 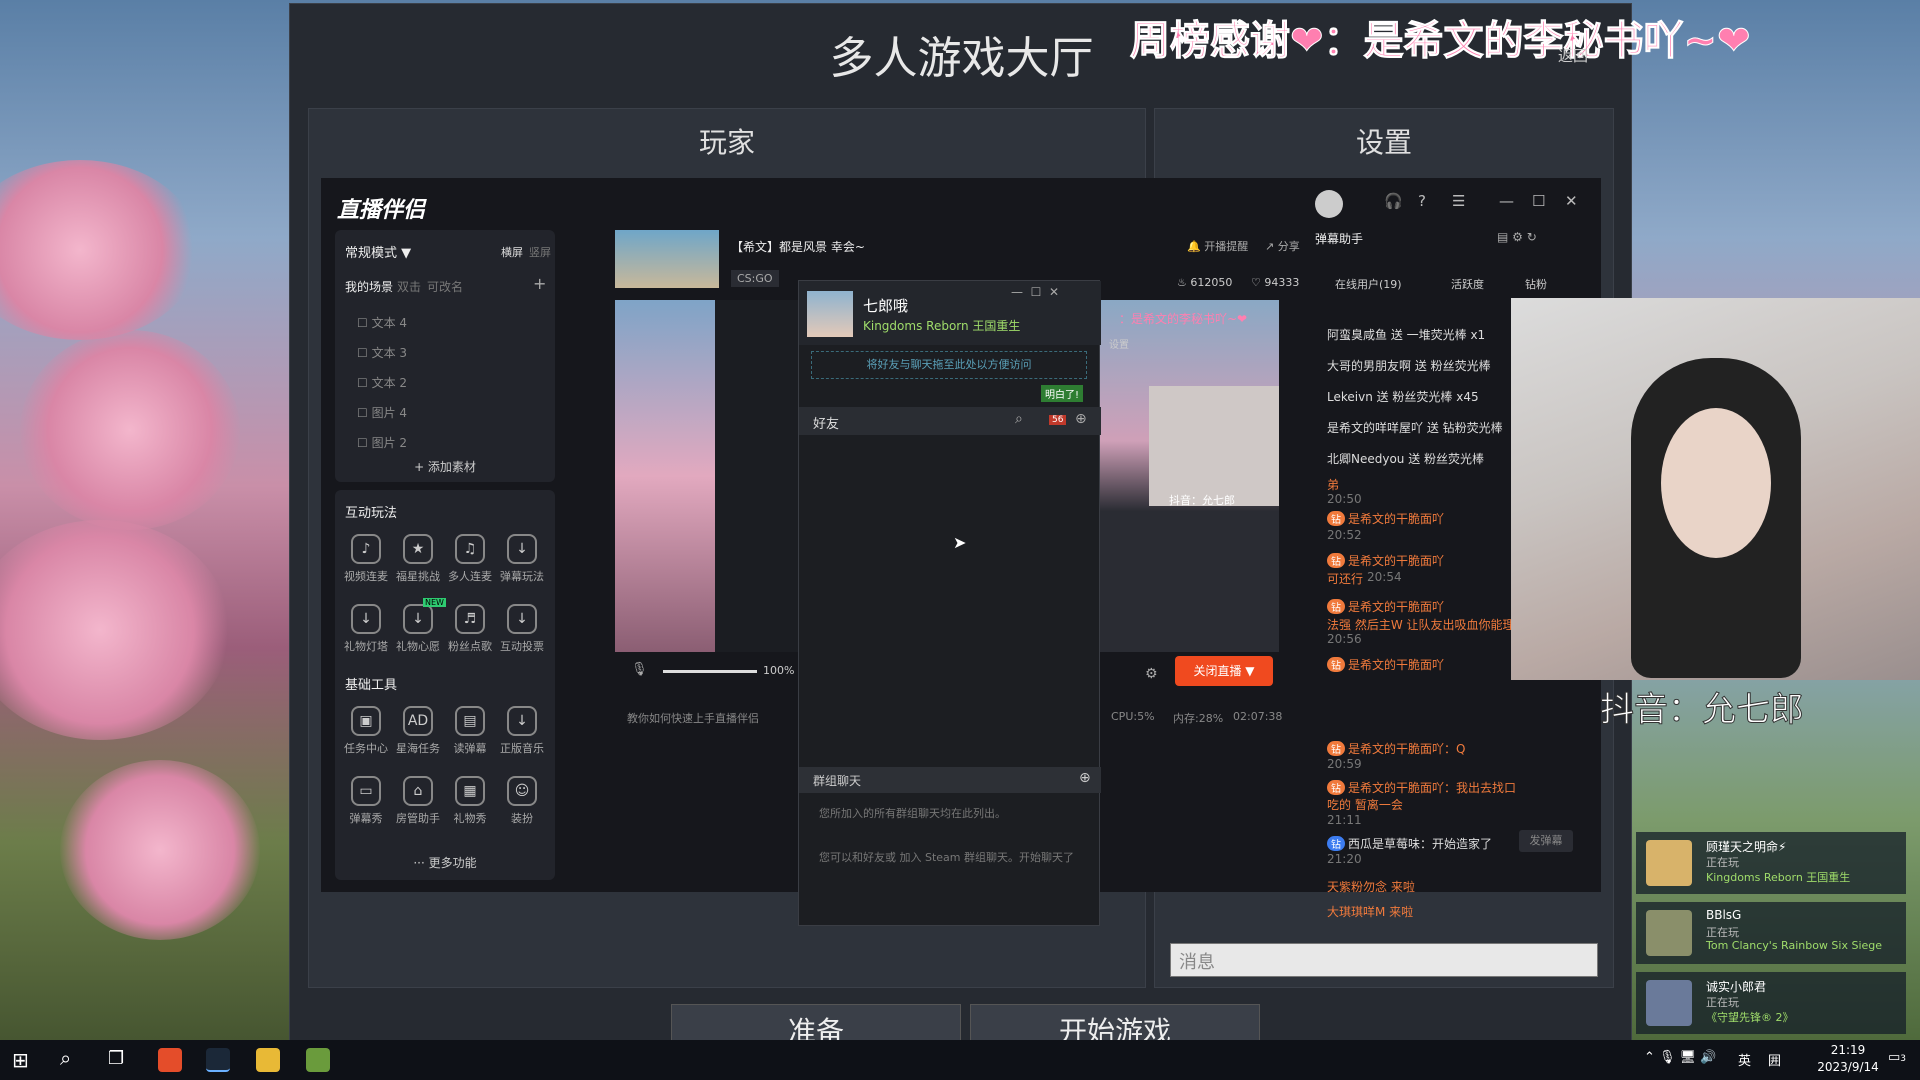 I want to click on chat-time: 20:50, so click(x=1344, y=499).